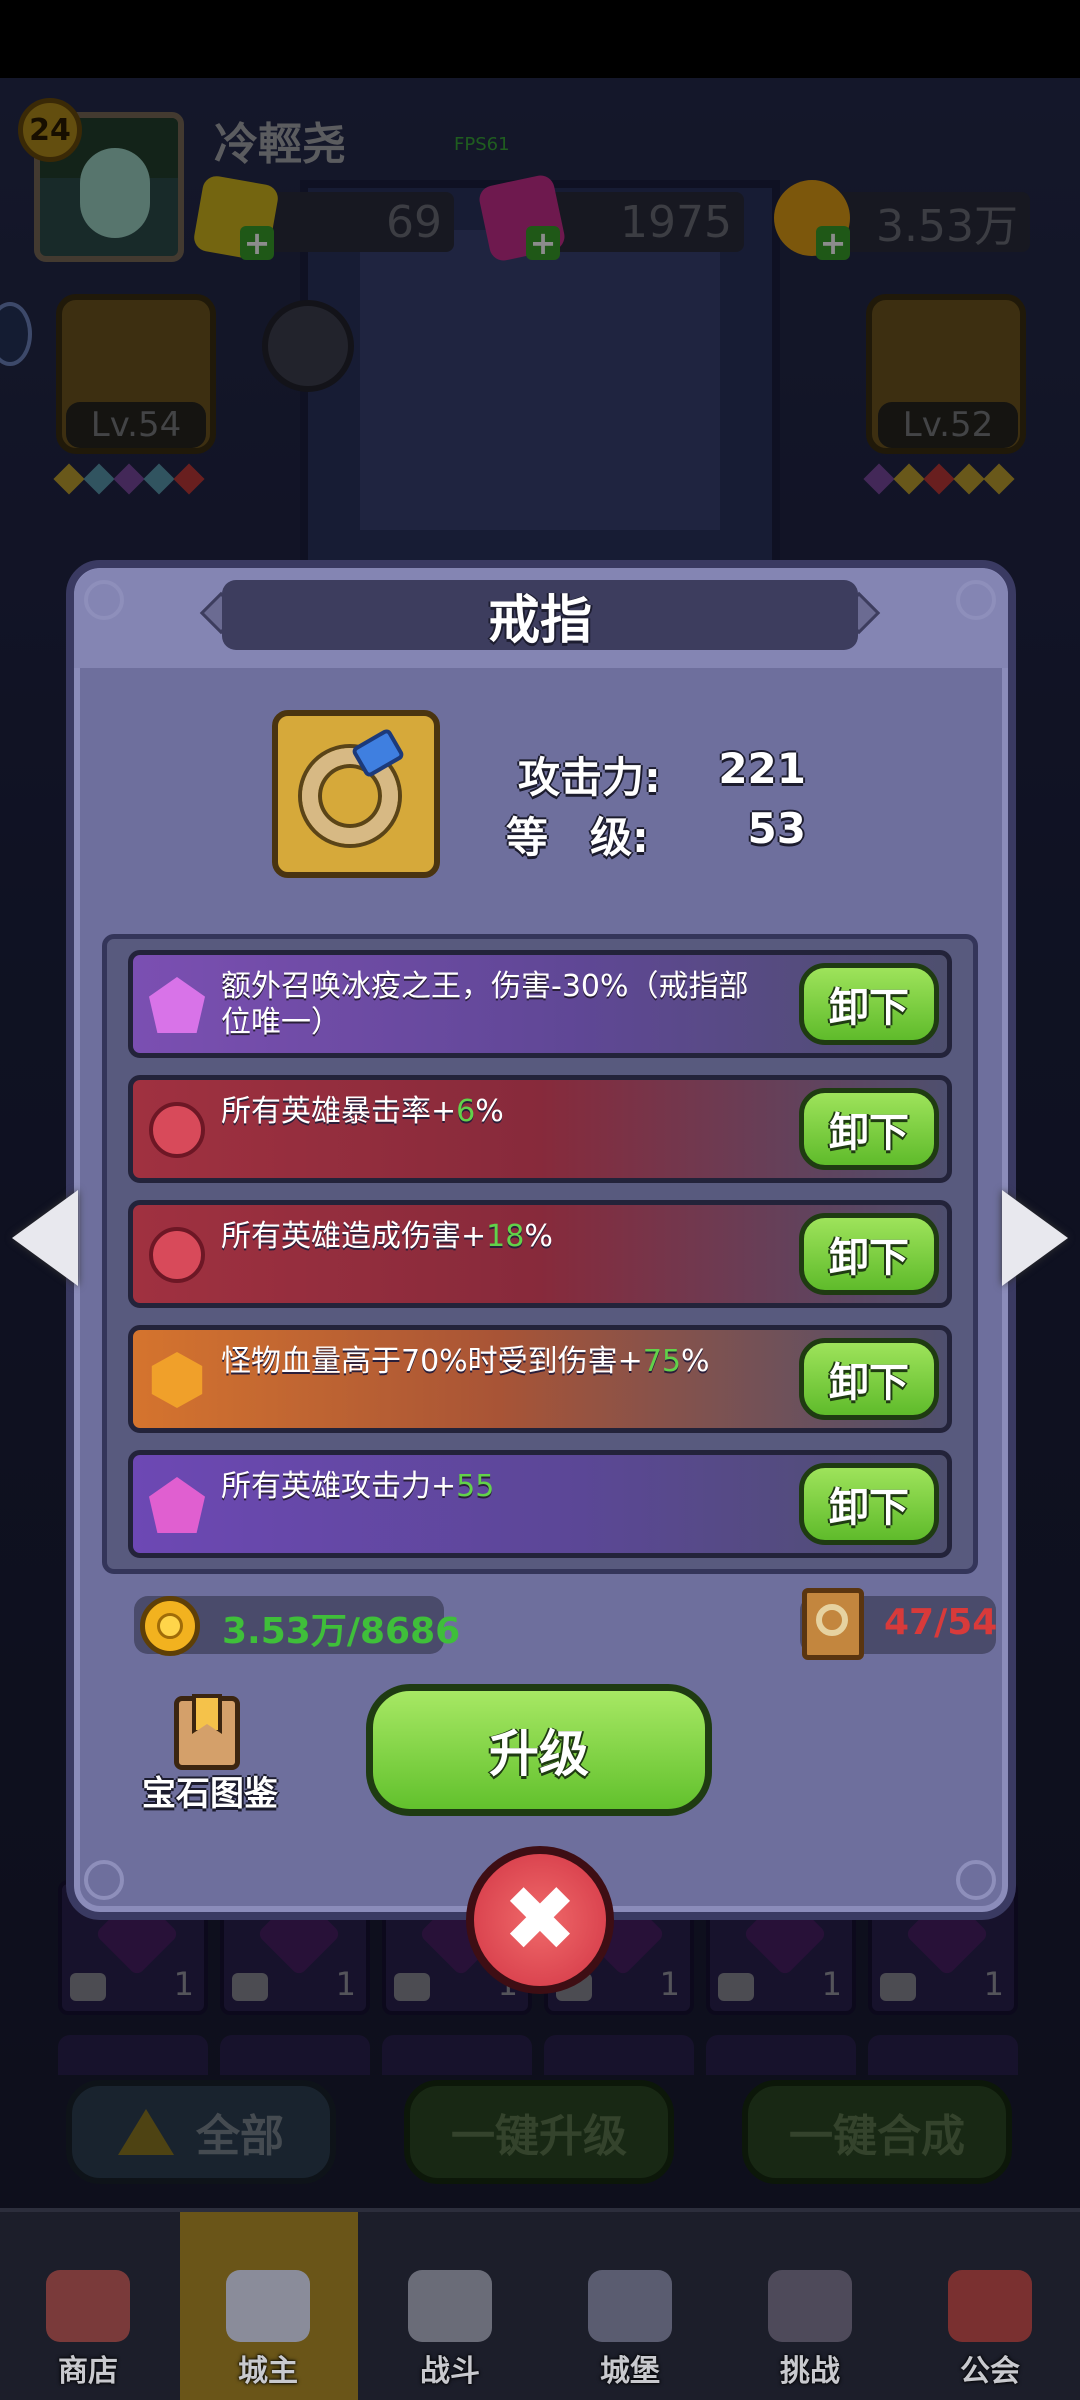 This screenshot has width=1080, height=2400. What do you see at coordinates (630, 2371) in the screenshot?
I see `nav-label: 城堡` at bounding box center [630, 2371].